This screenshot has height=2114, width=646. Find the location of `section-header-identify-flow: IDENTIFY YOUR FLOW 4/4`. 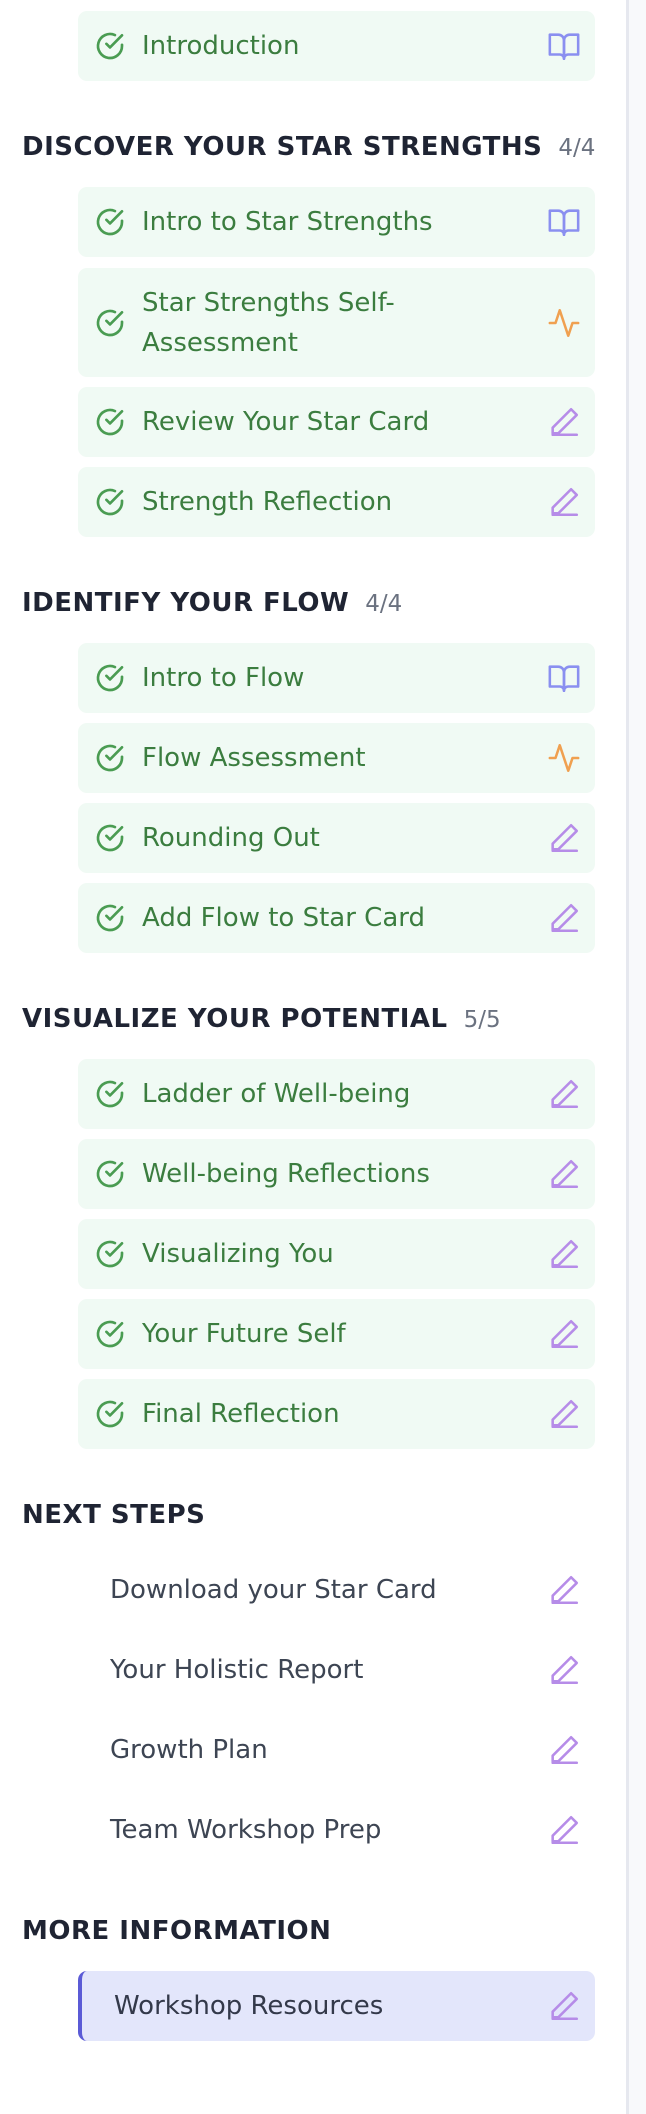

section-header-identify-flow: IDENTIFY YOUR FLOW 4/4 is located at coordinates (212, 608).